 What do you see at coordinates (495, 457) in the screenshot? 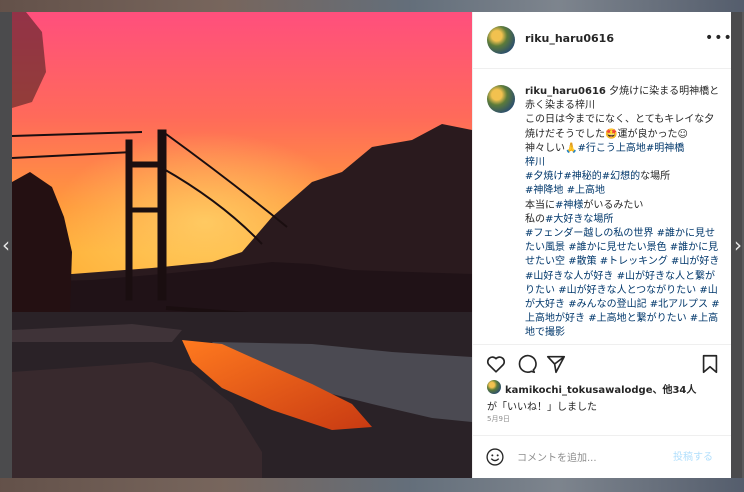
I see `emoji-icon` at bounding box center [495, 457].